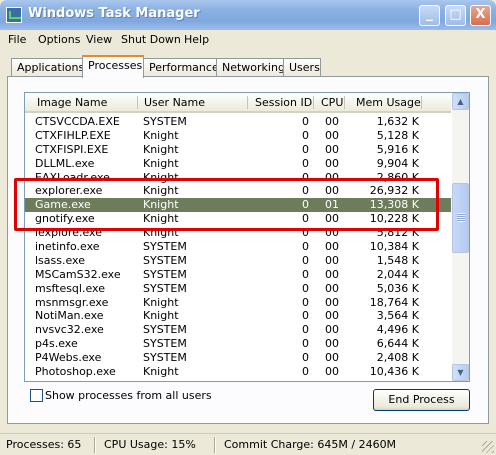  Describe the element at coordinates (238, 316) in the screenshot. I see `process-row: NotiMan.exe Knight 0 00 3,564 K` at that location.